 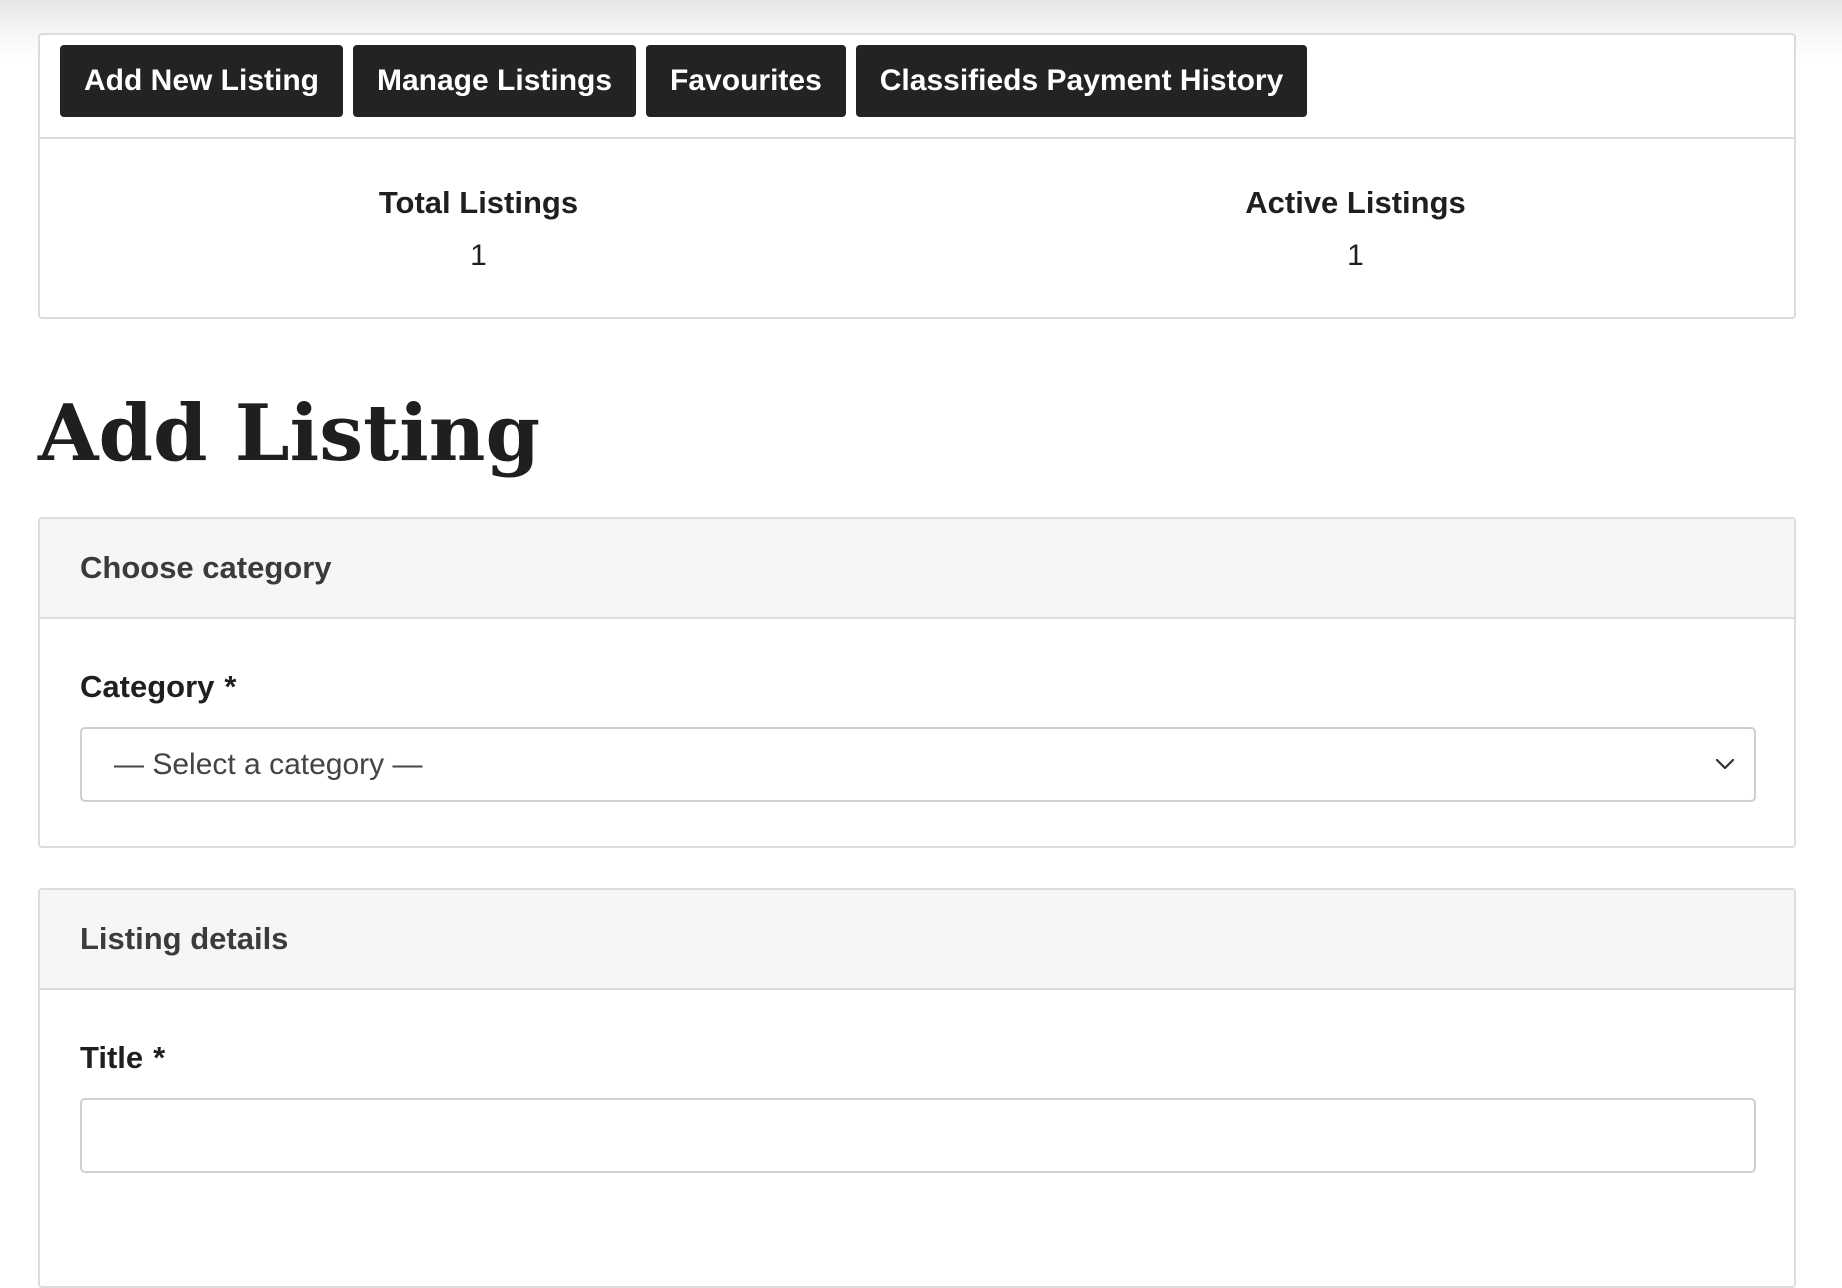 I want to click on manage-listings-button: Manage Listings, so click(x=495, y=81).